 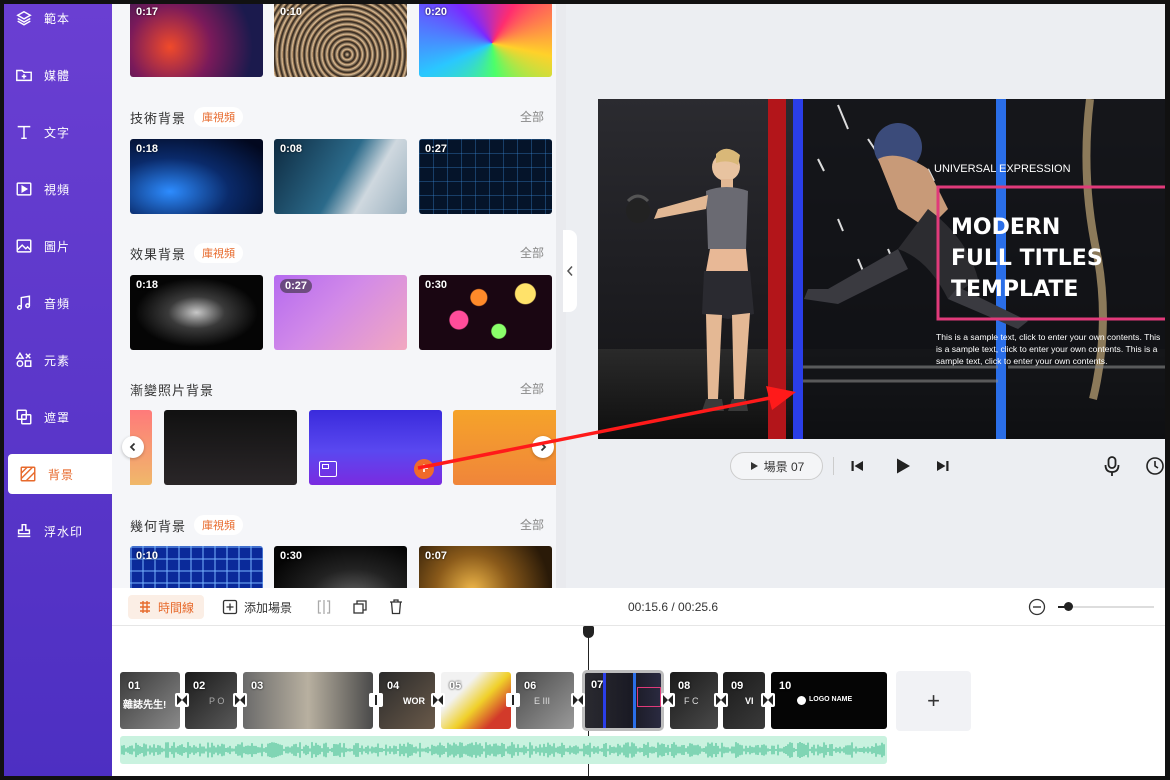 I want to click on text-icon, so click(x=24, y=132).